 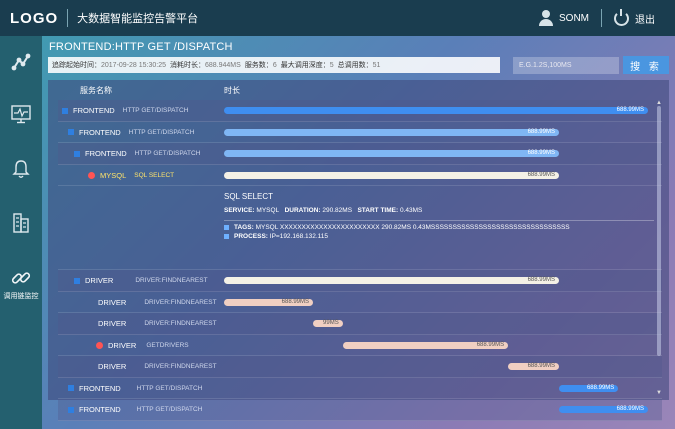 I want to click on sidebar-item-trace: 调用链监控, so click(x=21, y=284).